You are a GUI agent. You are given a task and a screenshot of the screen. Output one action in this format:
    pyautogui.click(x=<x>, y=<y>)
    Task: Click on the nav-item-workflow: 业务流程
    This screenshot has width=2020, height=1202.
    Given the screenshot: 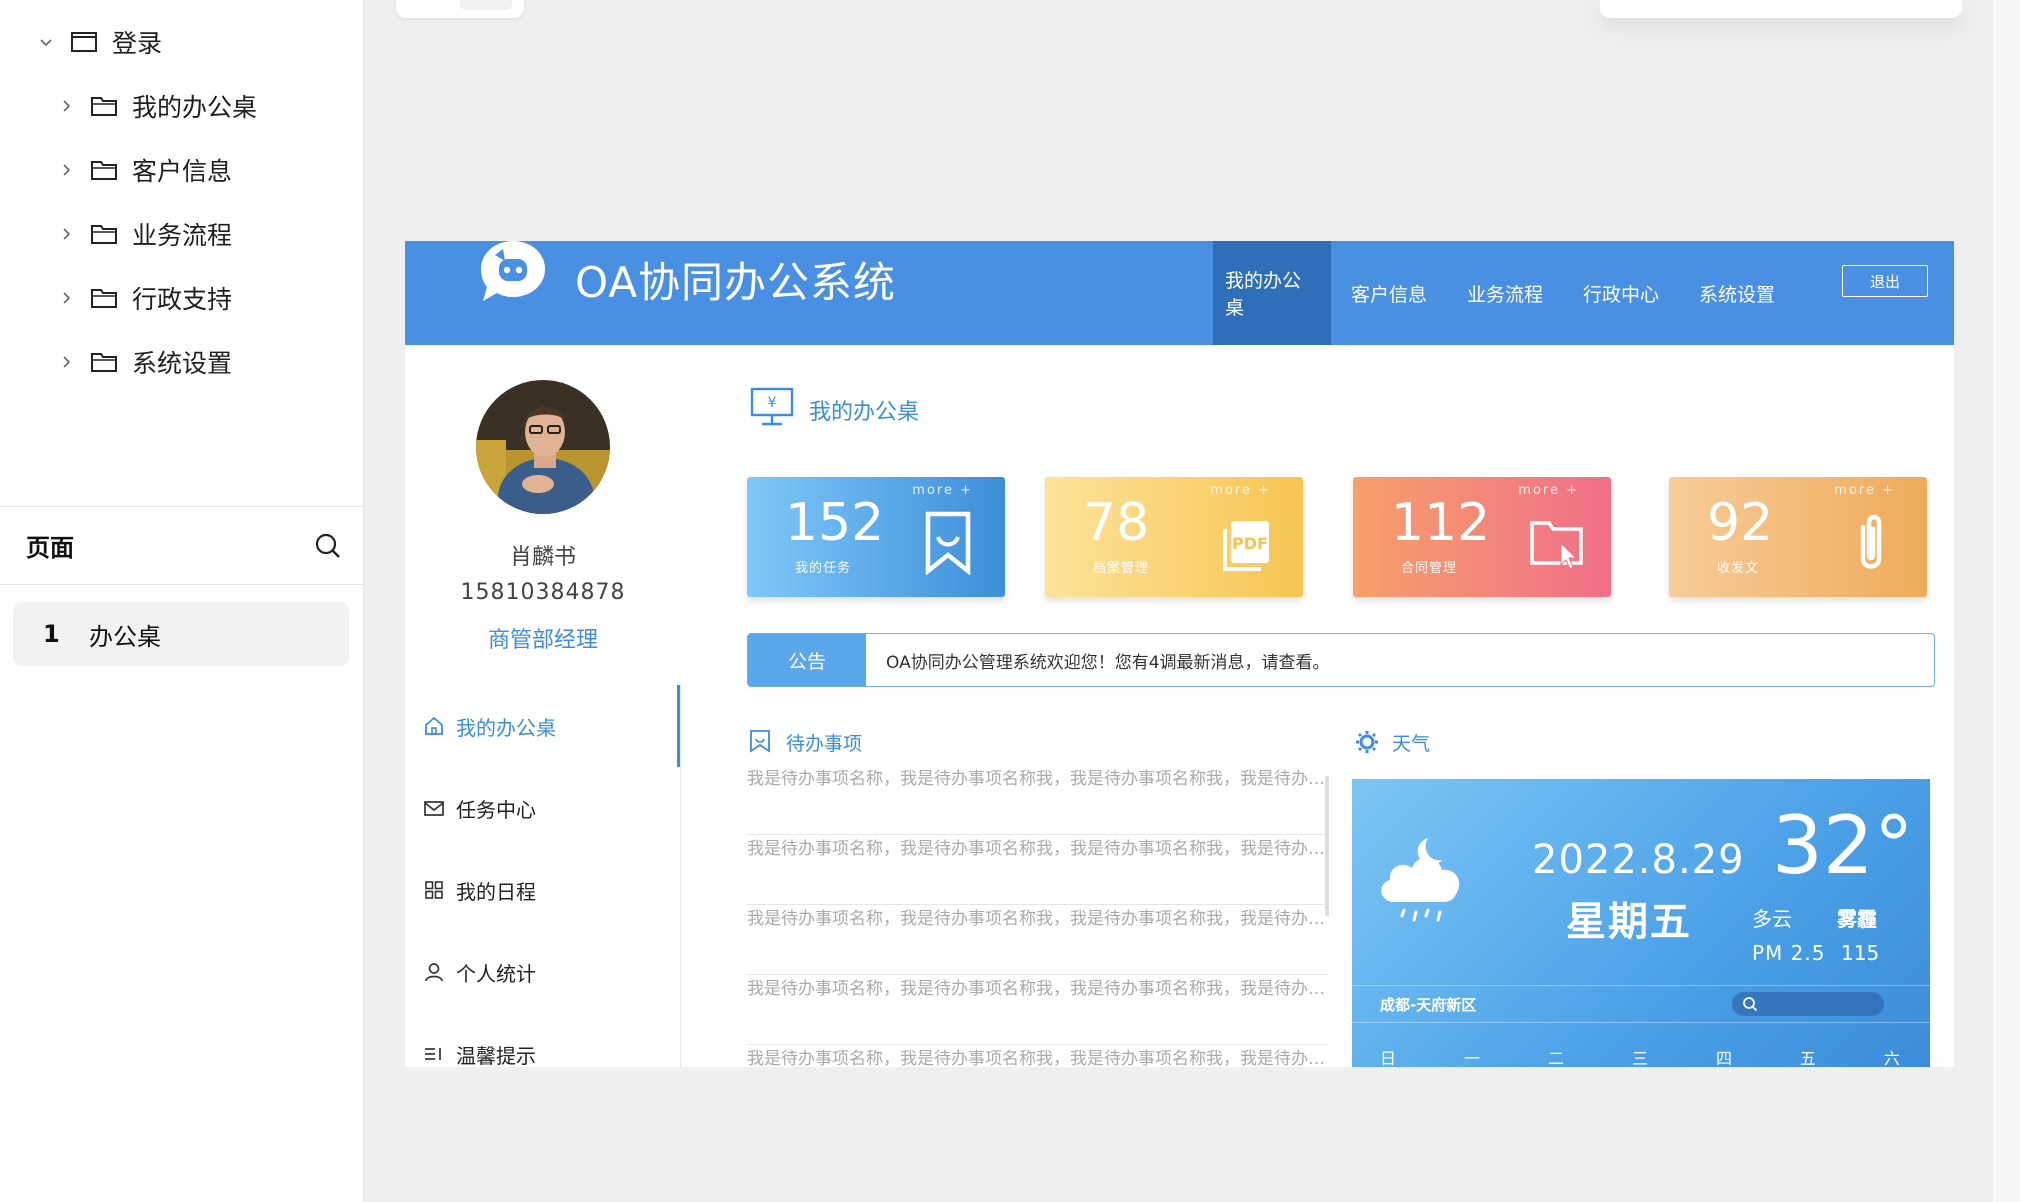 What is the action you would take?
    pyautogui.click(x=1505, y=293)
    